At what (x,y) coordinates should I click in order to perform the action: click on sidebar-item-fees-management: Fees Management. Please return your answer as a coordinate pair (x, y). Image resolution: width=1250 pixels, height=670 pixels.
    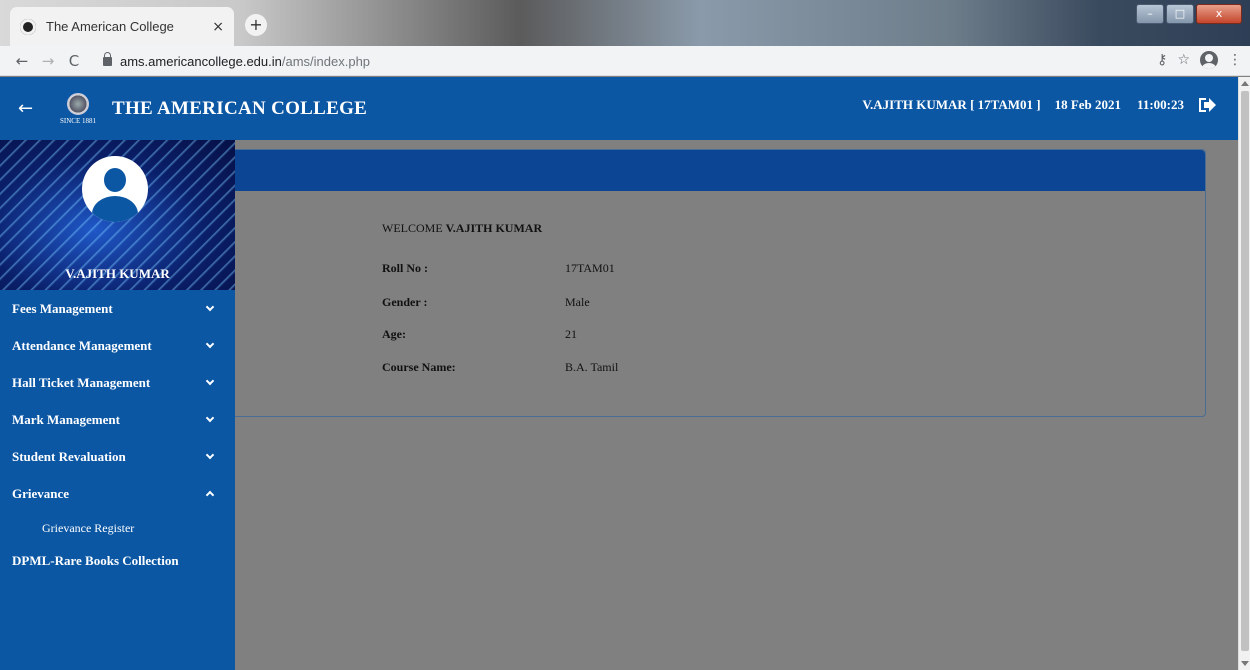
    Looking at the image, I should click on (117, 308).